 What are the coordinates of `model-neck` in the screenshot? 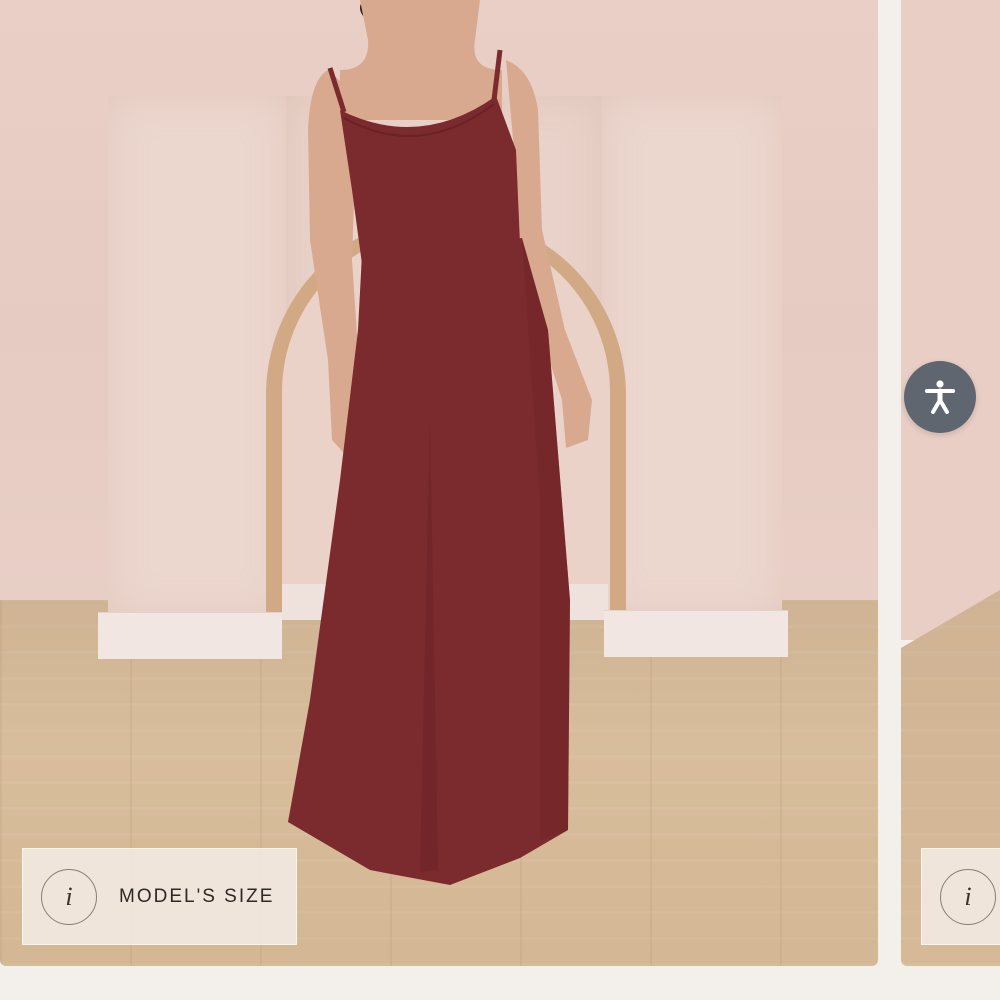 It's located at (421, 60).